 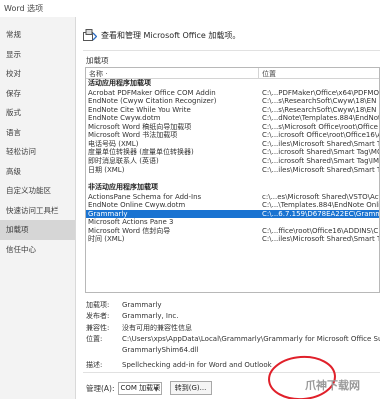 What do you see at coordinates (37, 172) in the screenshot?
I see `sidebar-item-advanced: 高级` at bounding box center [37, 172].